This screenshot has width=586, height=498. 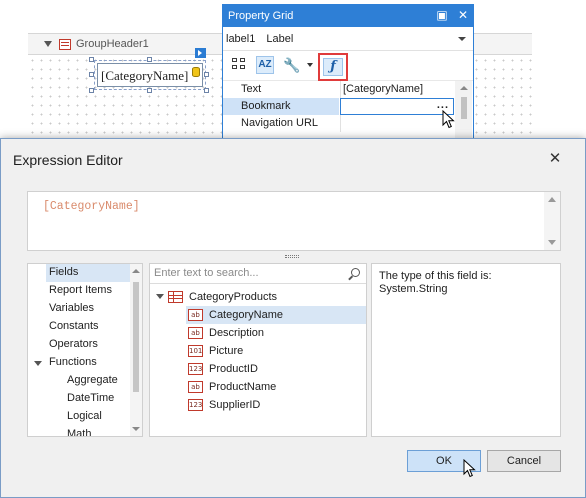 I want to click on category-item-variables: Variables, so click(x=71, y=309).